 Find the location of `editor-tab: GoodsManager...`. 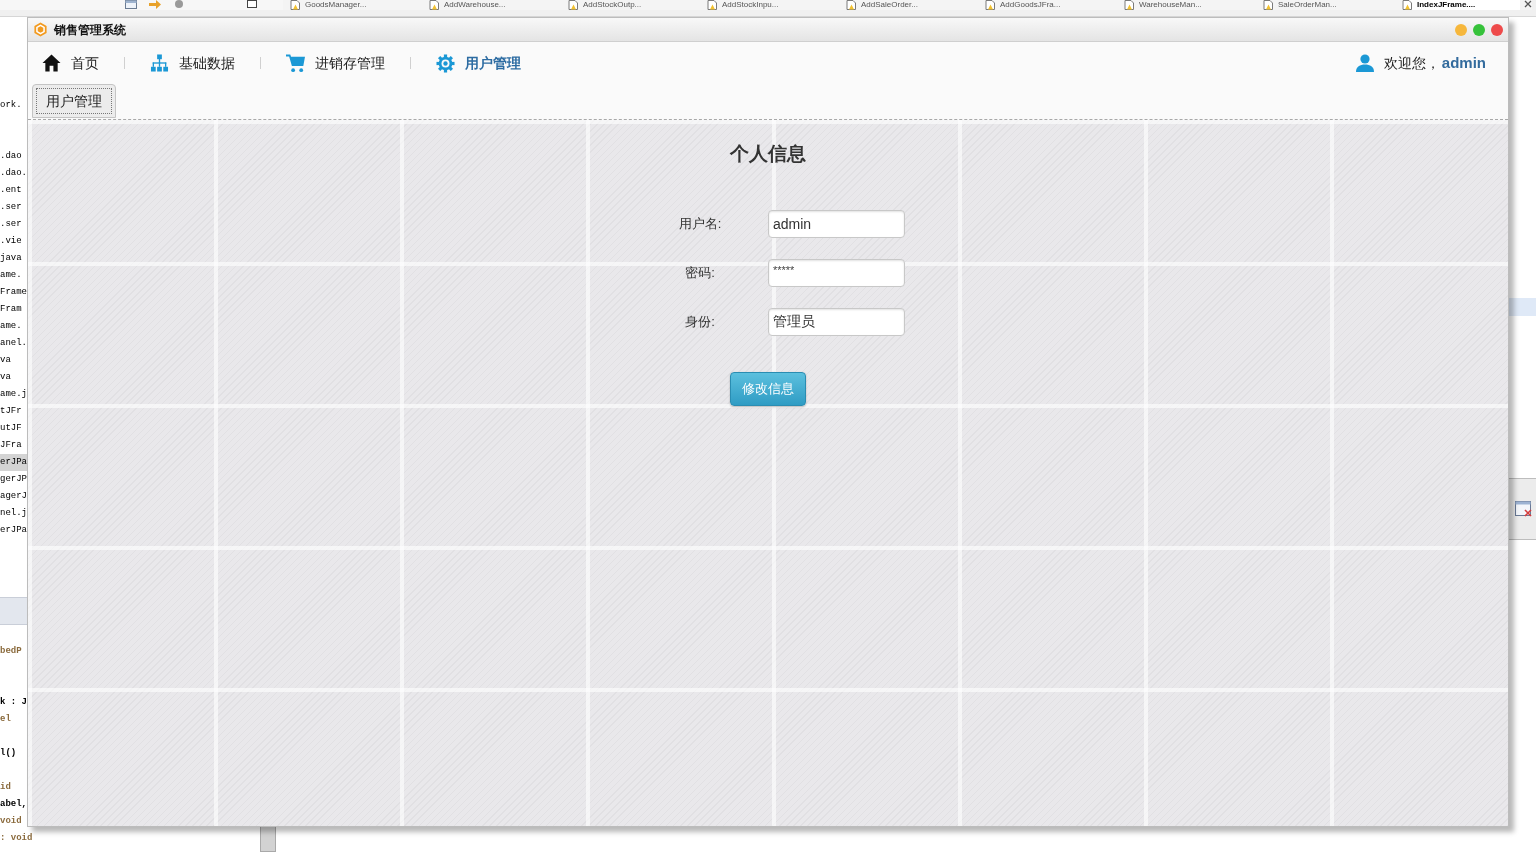

editor-tab: GoodsManager... is located at coordinates (359, 5).